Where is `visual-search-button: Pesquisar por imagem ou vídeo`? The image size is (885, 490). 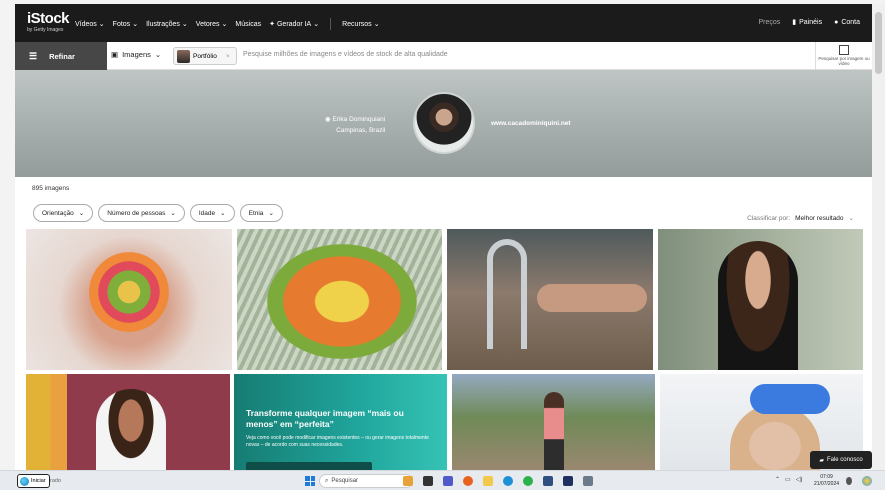 visual-search-button: Pesquisar por imagem ou vídeo is located at coordinates (843, 56).